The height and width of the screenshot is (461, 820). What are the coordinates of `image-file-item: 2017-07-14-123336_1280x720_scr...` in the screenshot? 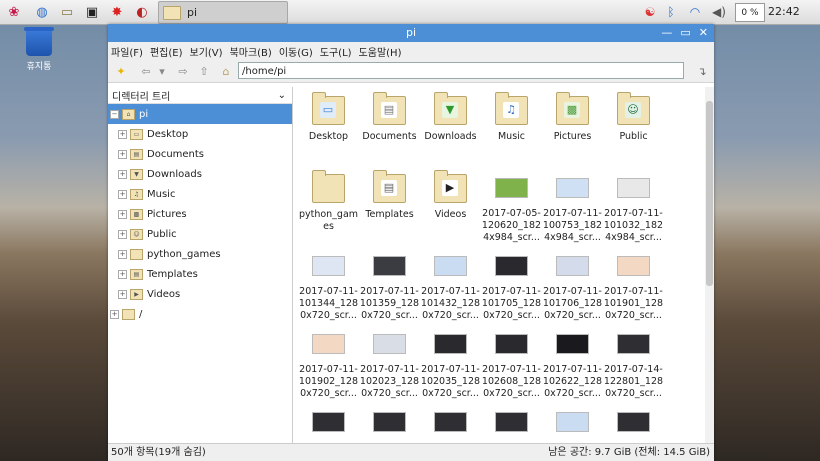 It's located at (450, 424).